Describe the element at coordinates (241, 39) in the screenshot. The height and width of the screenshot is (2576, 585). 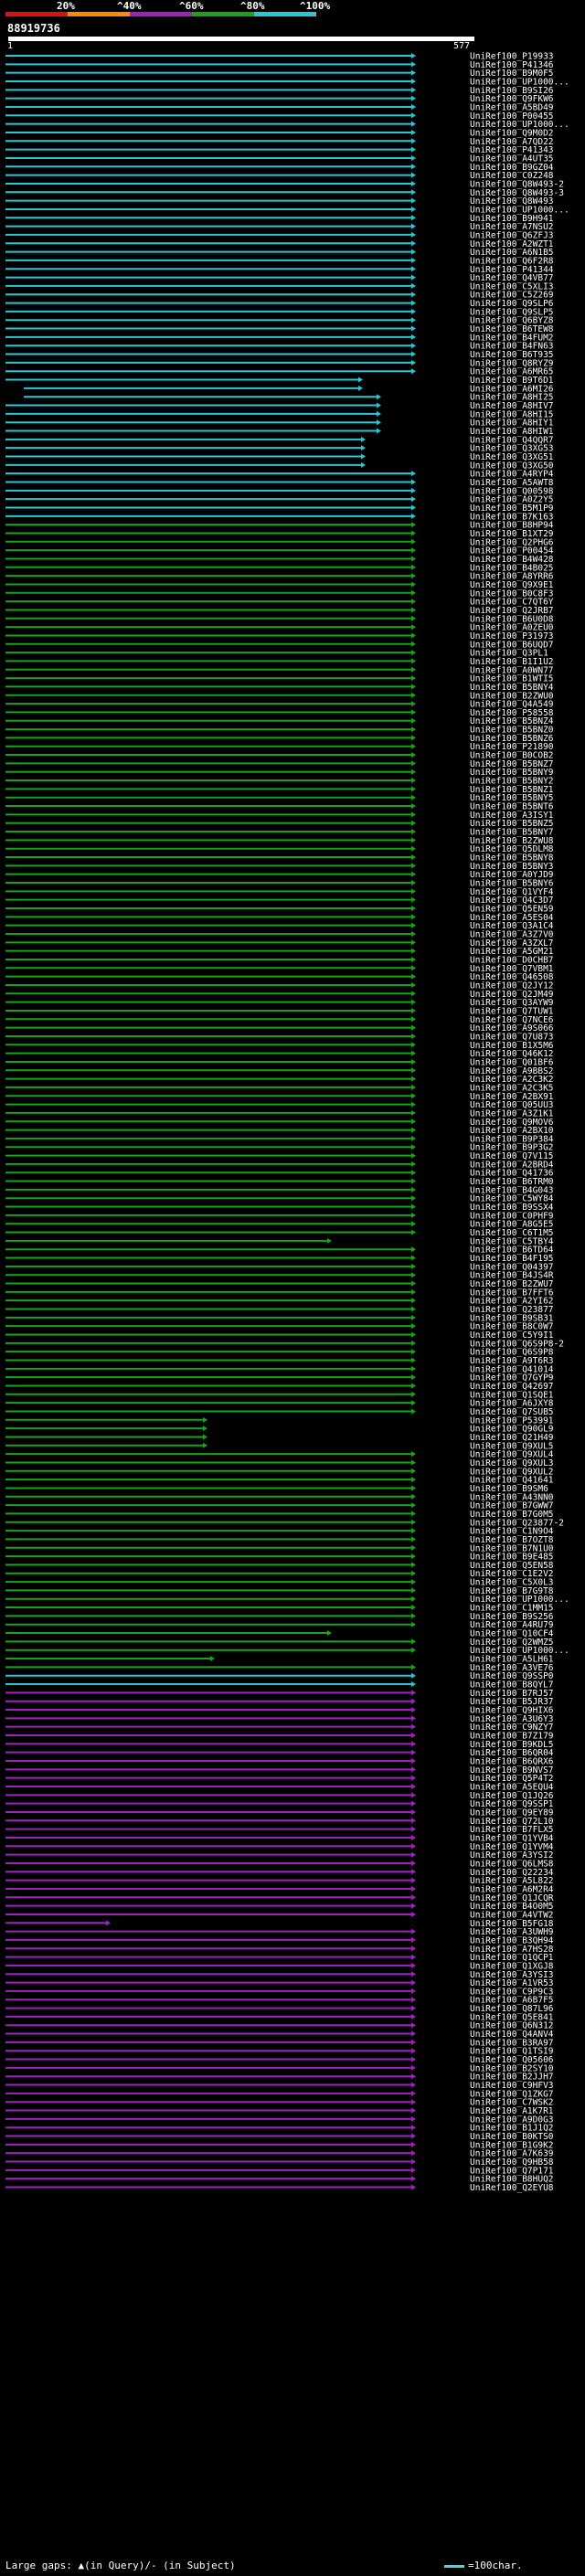
I see `query-ruler` at that location.